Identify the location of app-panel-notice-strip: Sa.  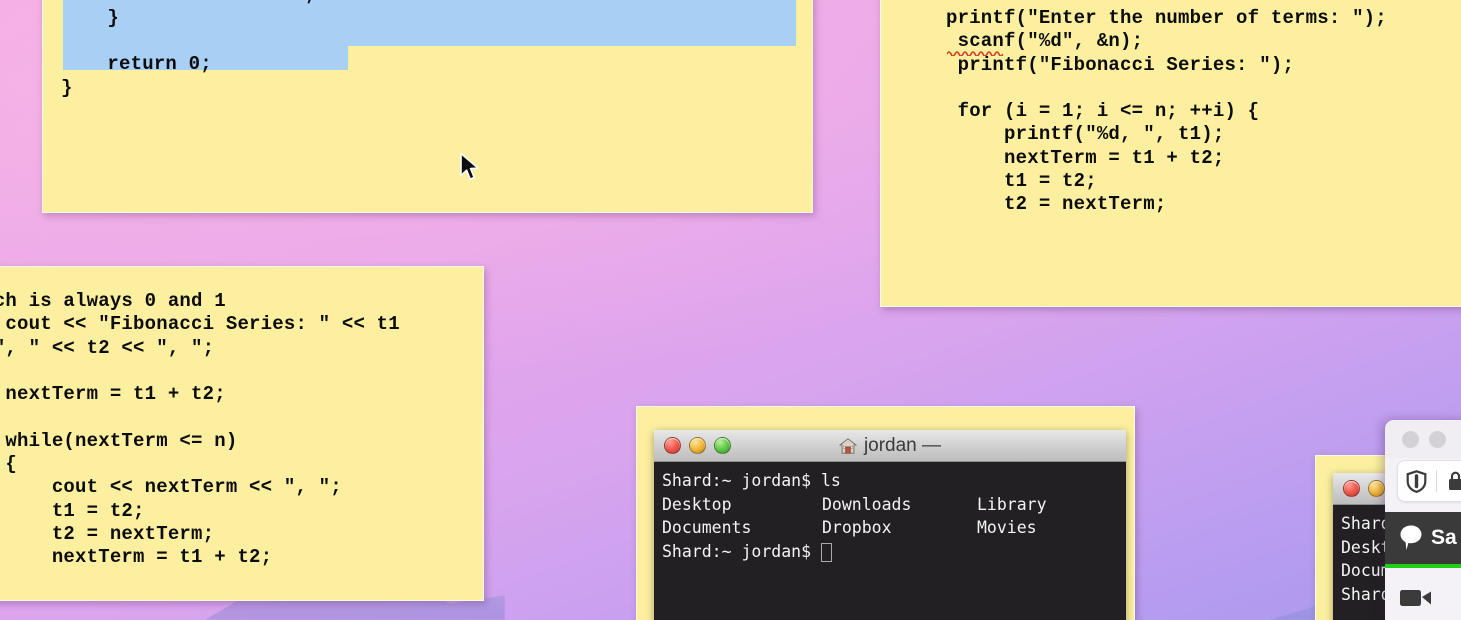
(1423, 538).